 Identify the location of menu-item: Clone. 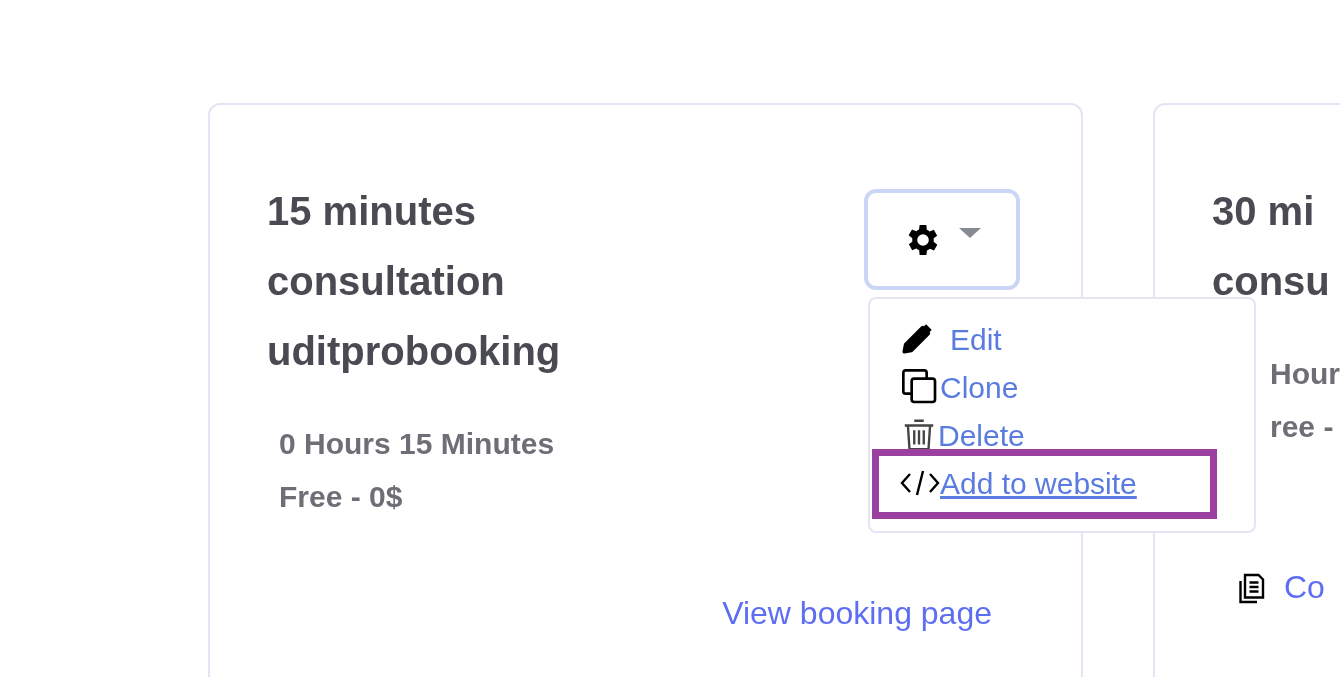
(959, 387).